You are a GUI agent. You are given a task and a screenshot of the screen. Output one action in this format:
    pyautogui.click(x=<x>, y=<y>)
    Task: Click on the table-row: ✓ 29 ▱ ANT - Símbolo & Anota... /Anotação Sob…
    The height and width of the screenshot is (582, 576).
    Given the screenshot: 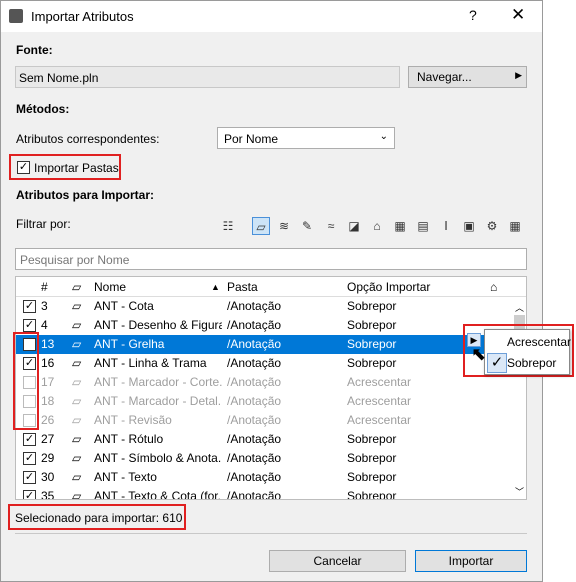 What is the action you would take?
    pyautogui.click(x=264, y=458)
    